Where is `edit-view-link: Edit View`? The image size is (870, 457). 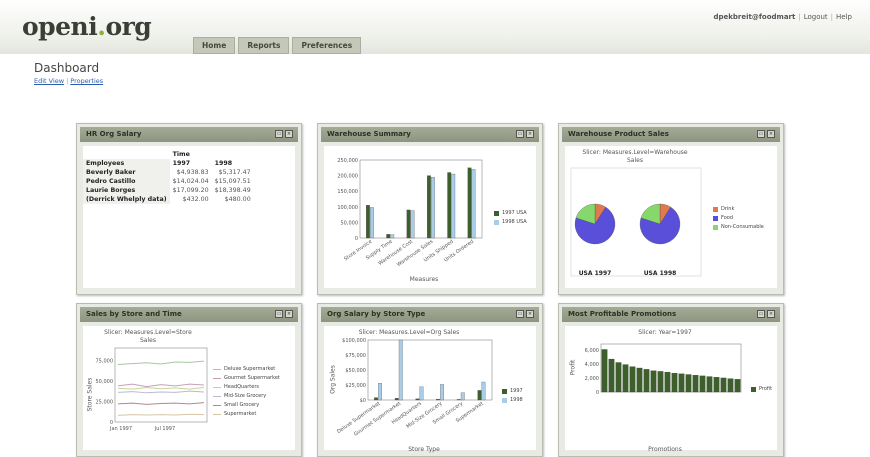 edit-view-link: Edit View is located at coordinates (49, 81).